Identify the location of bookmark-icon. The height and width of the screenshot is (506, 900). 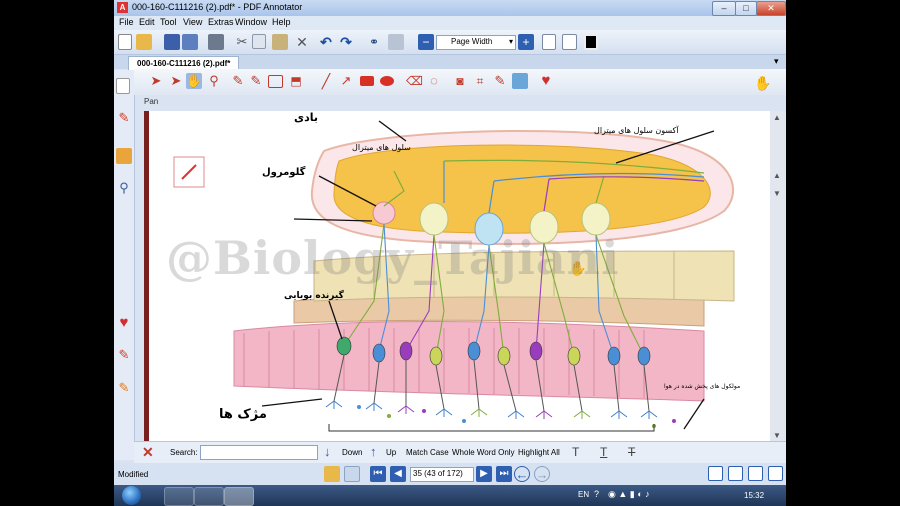
(352, 474).